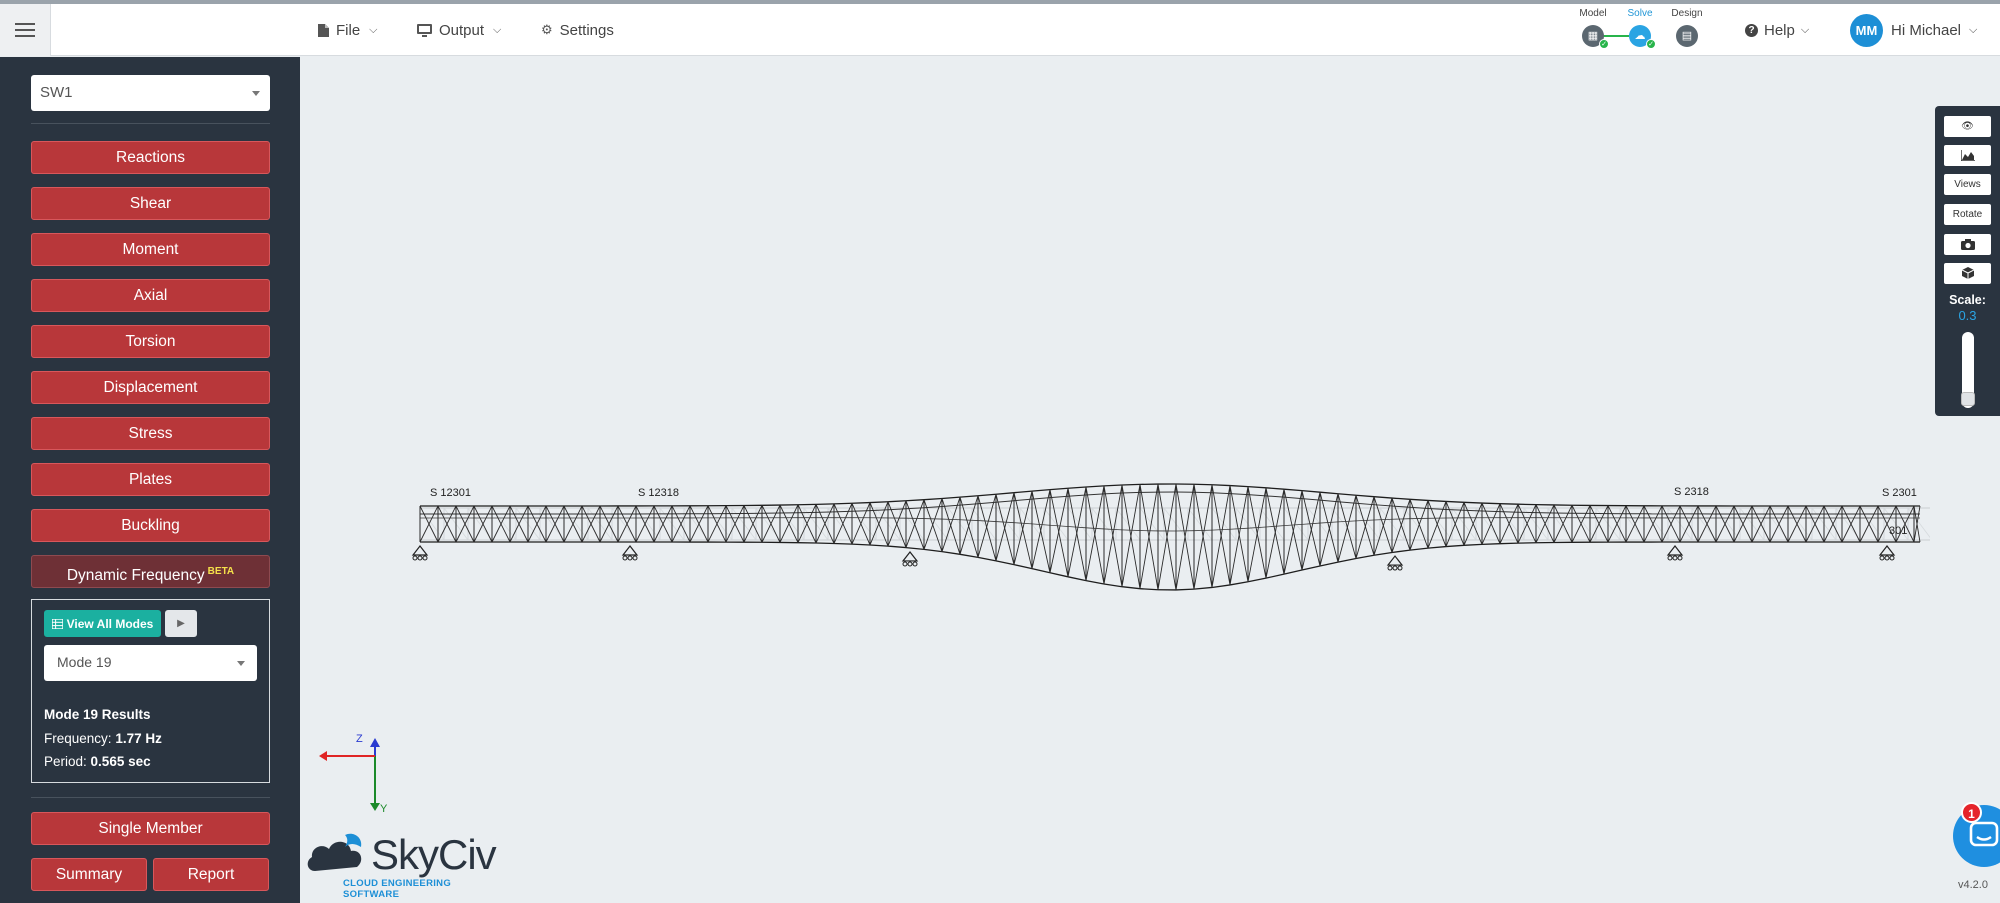  What do you see at coordinates (1687, 13) in the screenshot?
I see `step-design-label: Design` at bounding box center [1687, 13].